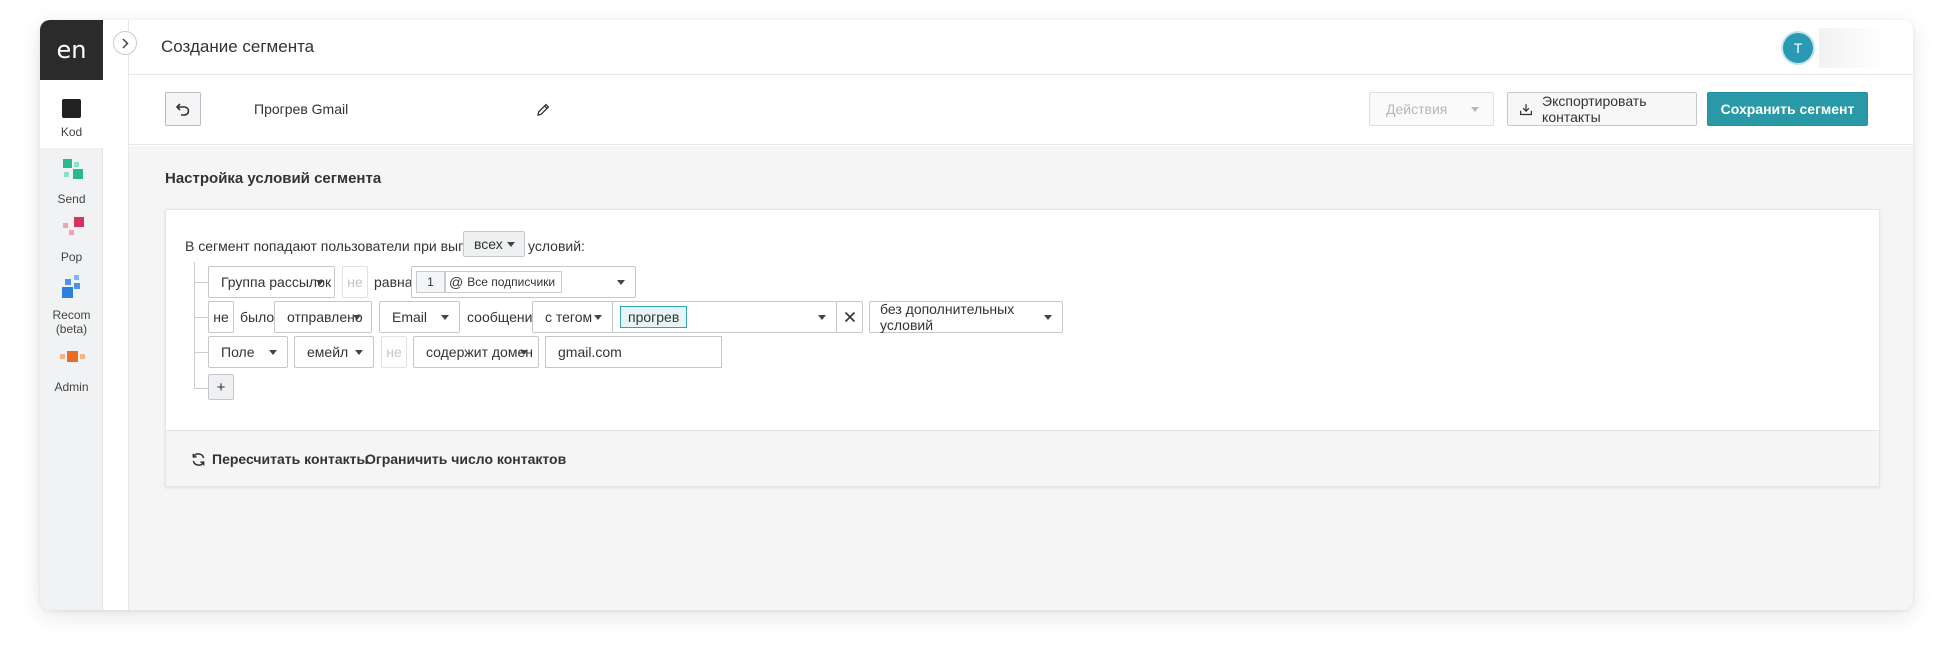  I want to click on row1-group-select: 1 @ Все подписчики, so click(523, 282).